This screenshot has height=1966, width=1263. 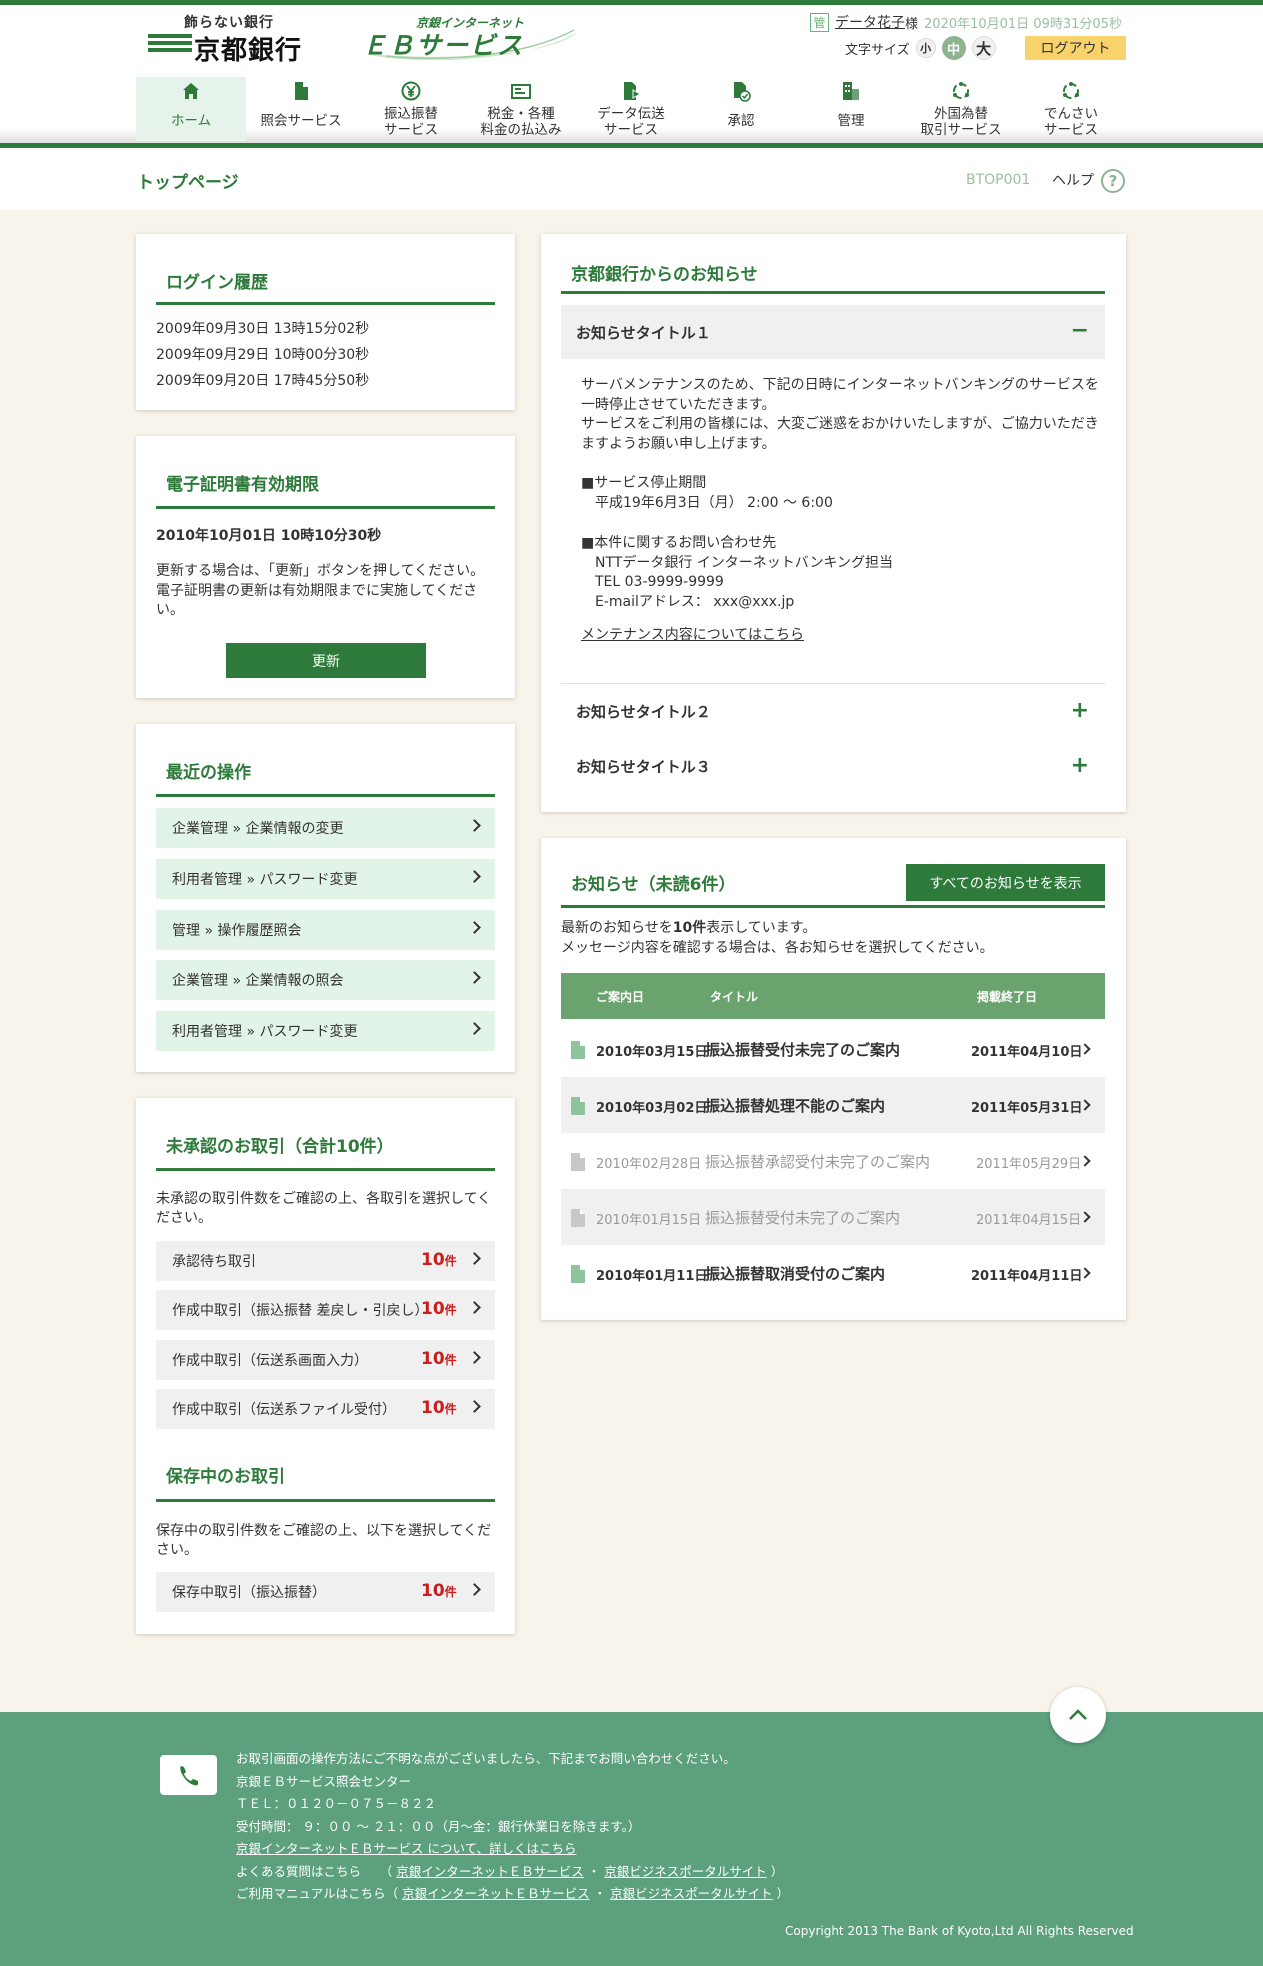 What do you see at coordinates (1071, 109) in the screenshot?
I see `nav-item-densai: でんさい サービス` at bounding box center [1071, 109].